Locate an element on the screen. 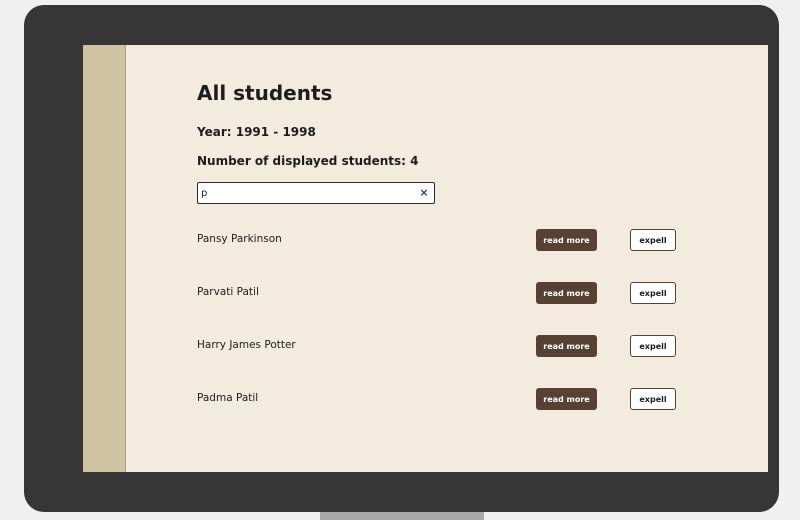  search-box: × is located at coordinates (316, 193).